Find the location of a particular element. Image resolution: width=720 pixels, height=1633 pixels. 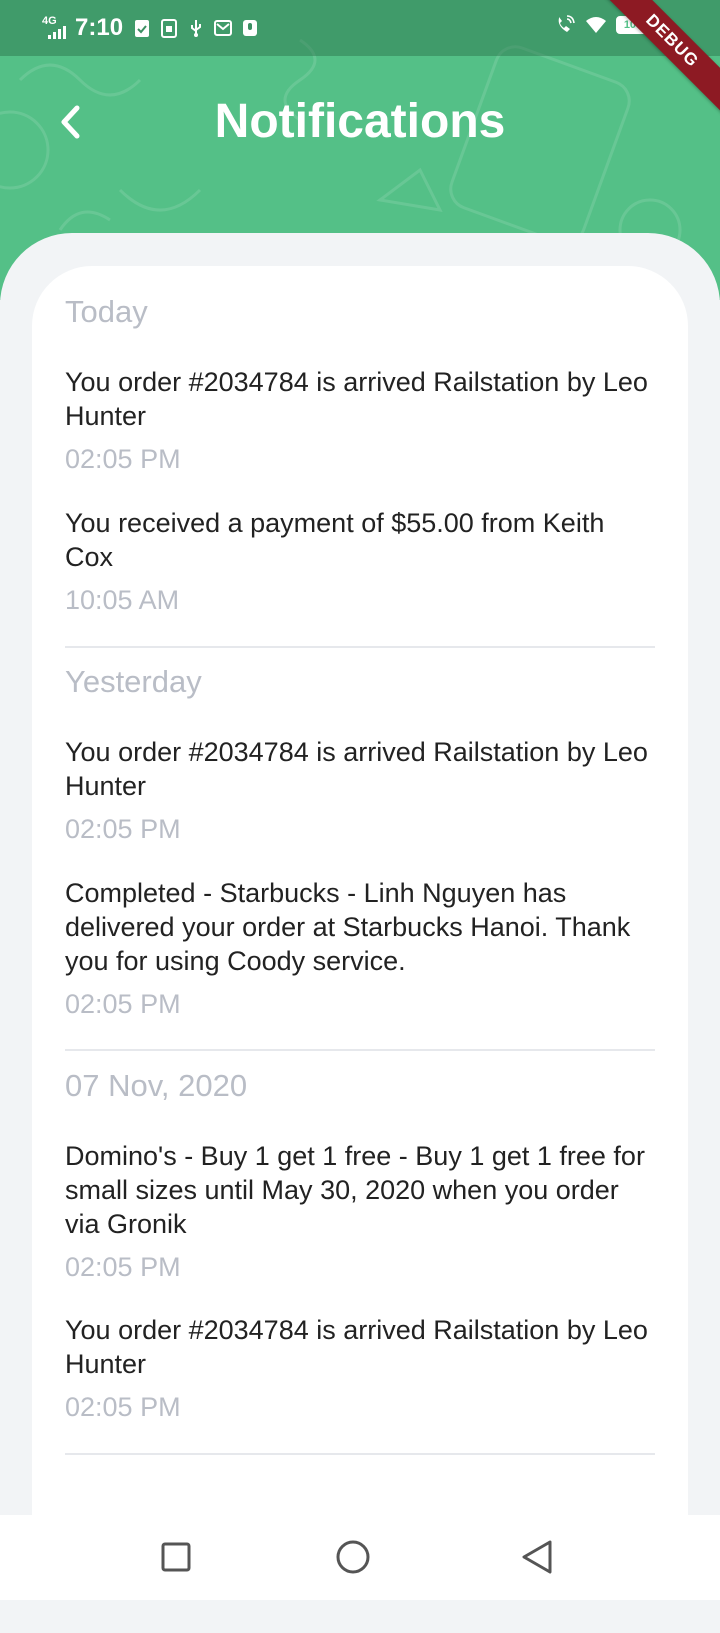

group-label: Today is located at coordinates (106, 311).